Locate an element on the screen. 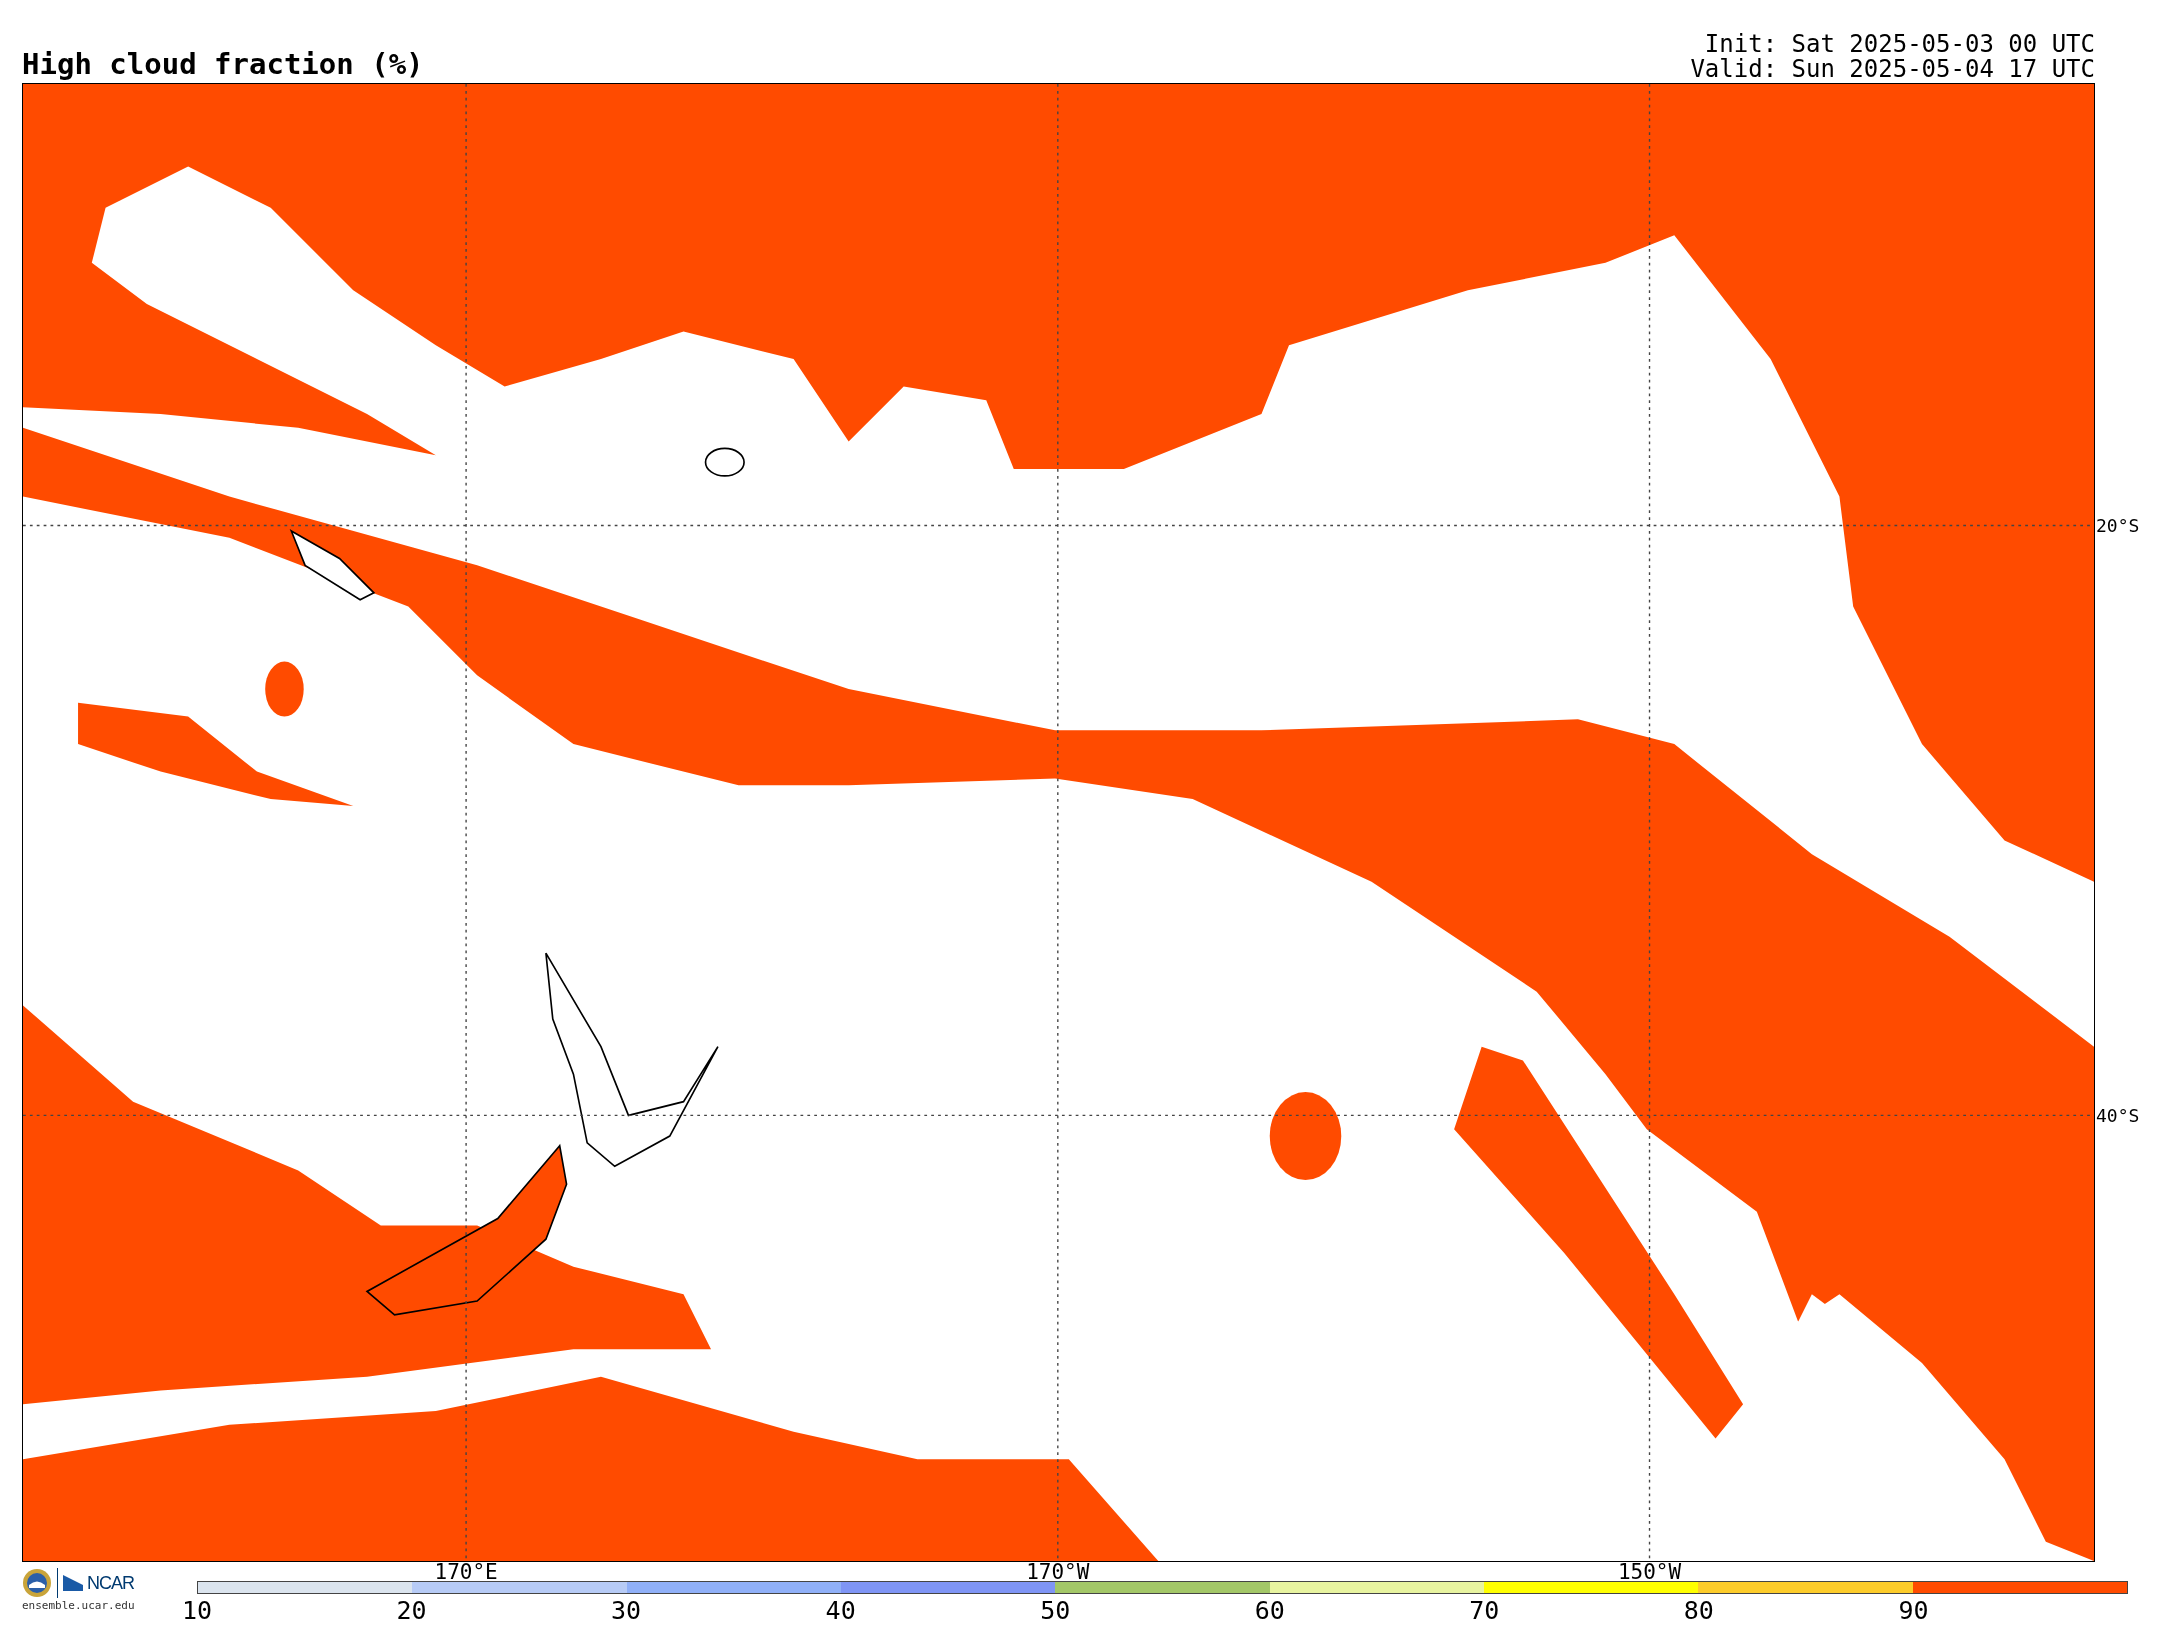  init-time: Init: Sat 2025-05-03 00 UTC is located at coordinates (1899, 45).